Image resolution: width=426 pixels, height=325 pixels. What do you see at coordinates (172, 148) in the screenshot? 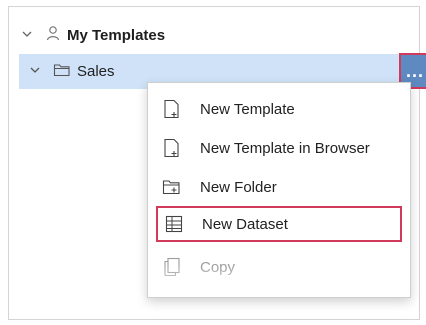
I see `new-template-browser-icon` at bounding box center [172, 148].